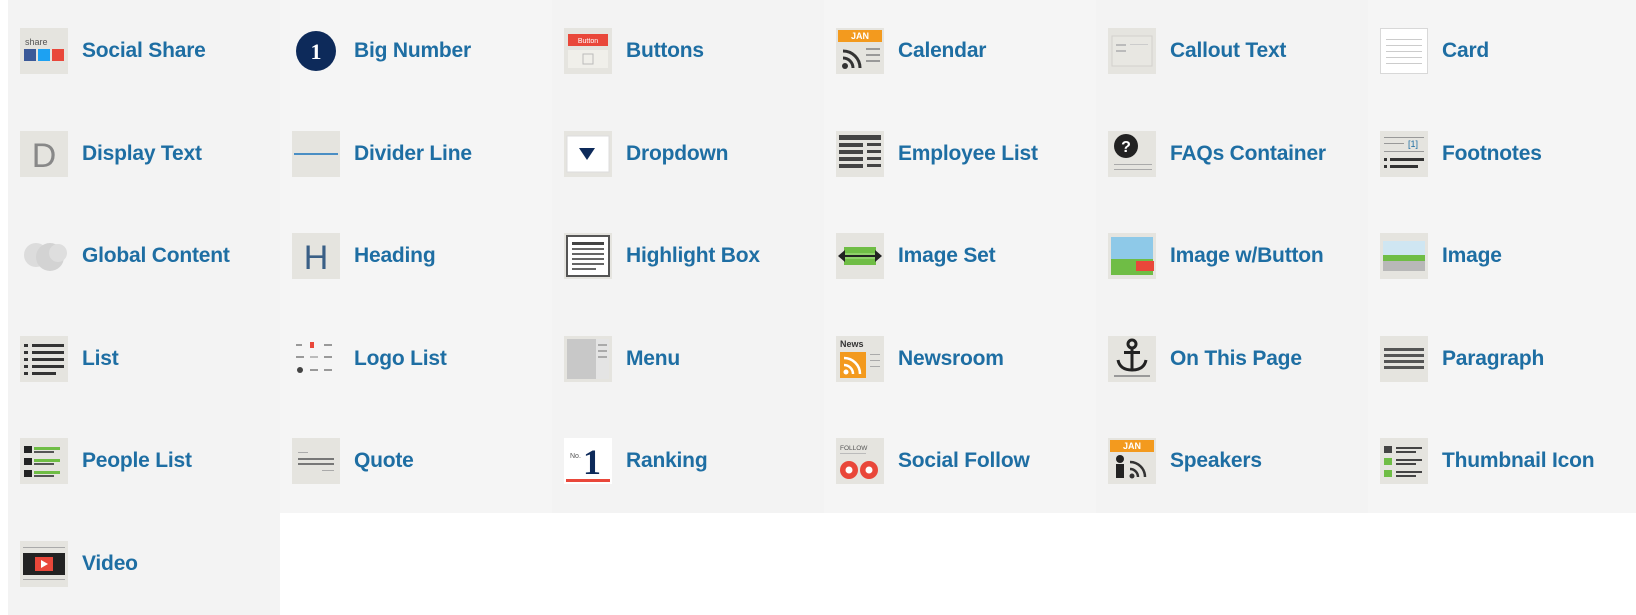 The width and height of the screenshot is (1636, 615). Describe the element at coordinates (144, 564) in the screenshot. I see `widget-video: Video` at that location.